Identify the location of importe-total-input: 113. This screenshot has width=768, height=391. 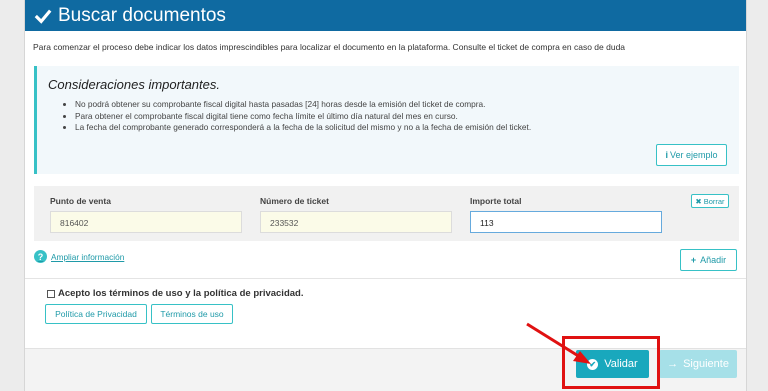
(566, 222).